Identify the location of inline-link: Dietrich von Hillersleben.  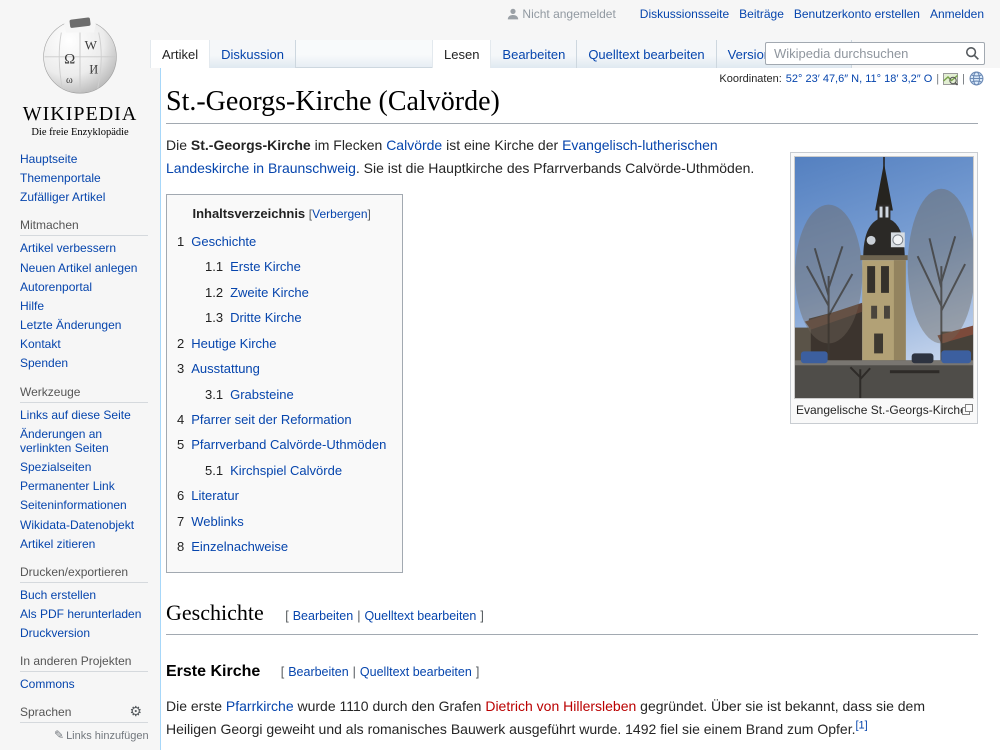
(560, 706).